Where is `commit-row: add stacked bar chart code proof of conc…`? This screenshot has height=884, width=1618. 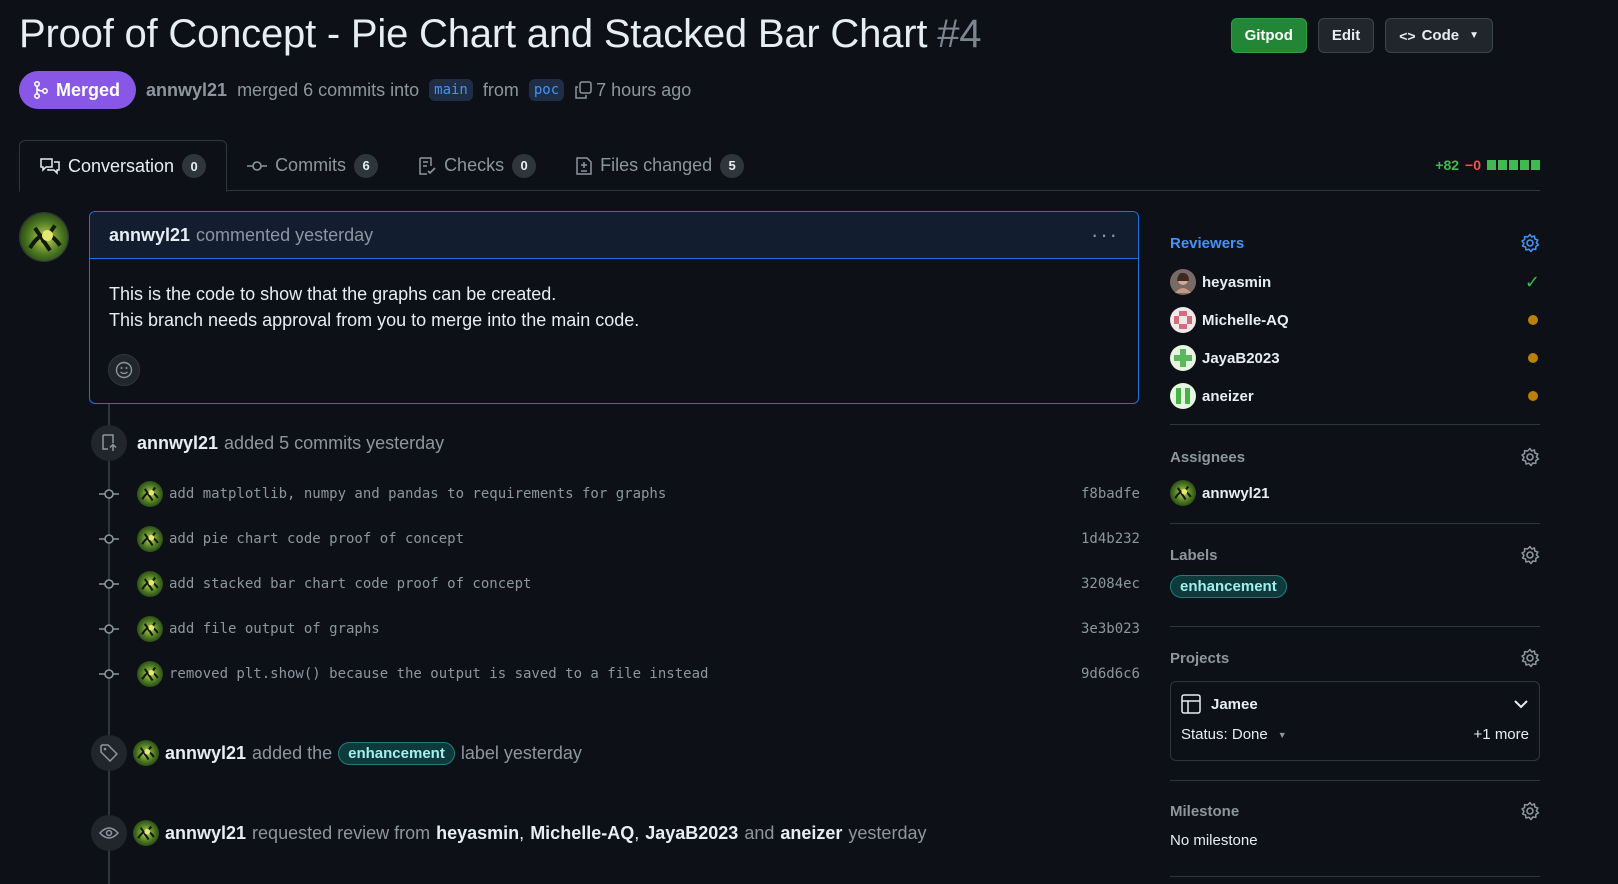 commit-row: add stacked bar chart code proof of conc… is located at coordinates (619, 584).